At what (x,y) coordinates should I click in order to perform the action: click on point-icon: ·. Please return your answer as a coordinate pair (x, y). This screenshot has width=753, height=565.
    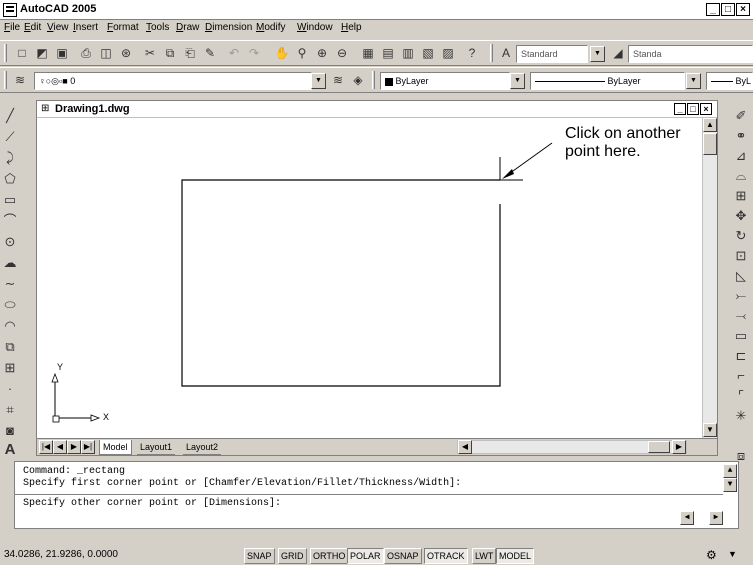
    Looking at the image, I should click on (10, 389).